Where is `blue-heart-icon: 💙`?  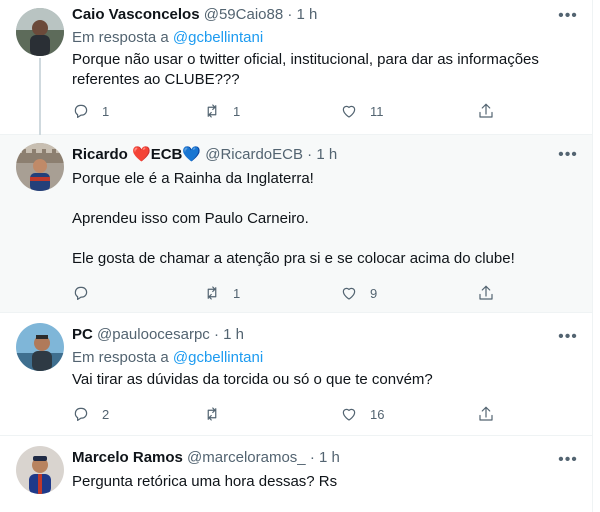 blue-heart-icon: 💙 is located at coordinates (192, 154).